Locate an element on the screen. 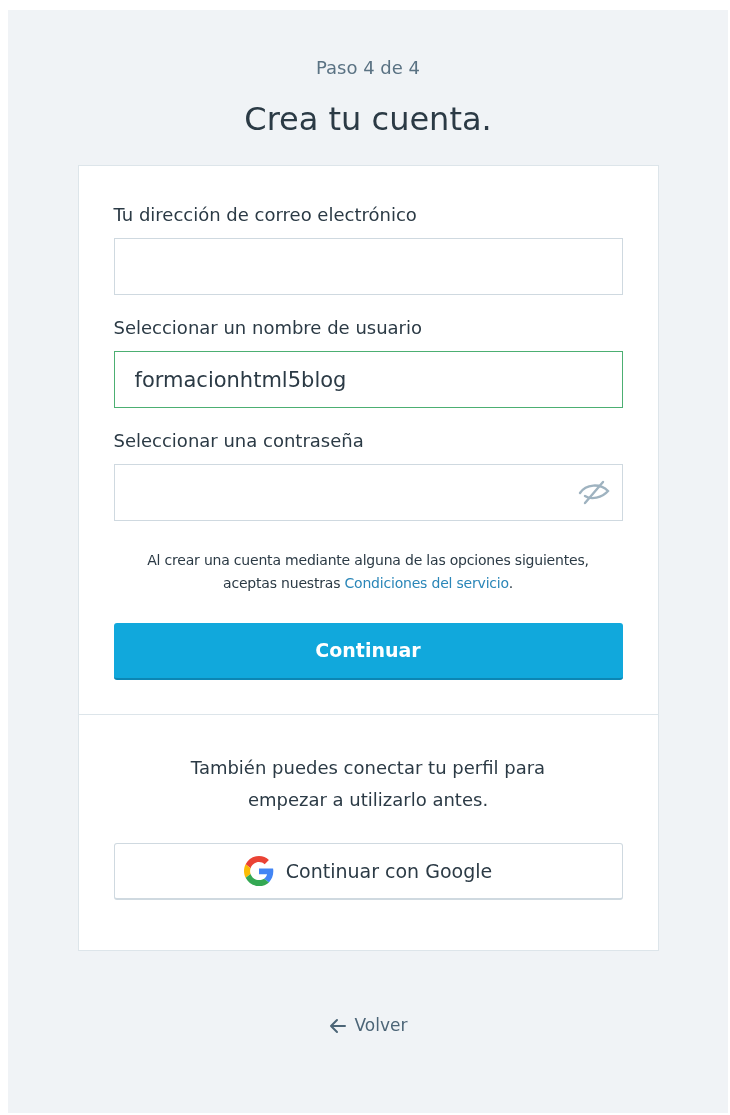  password-field is located at coordinates (368, 492).